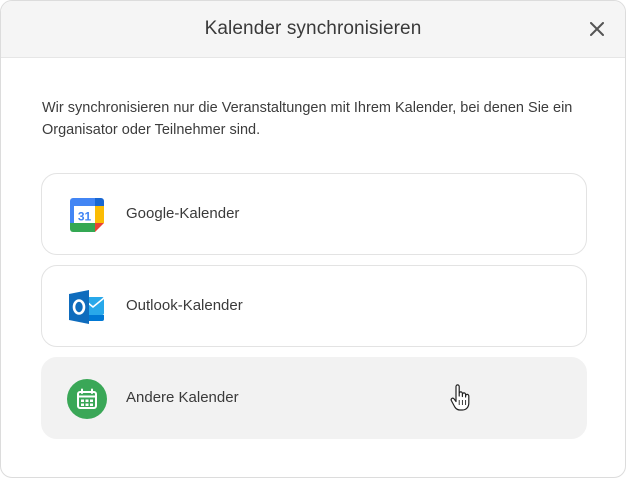 The image size is (626, 478). Describe the element at coordinates (314, 214) in the screenshot. I see `google-calendar-option: 31 Google-Kalender` at that location.